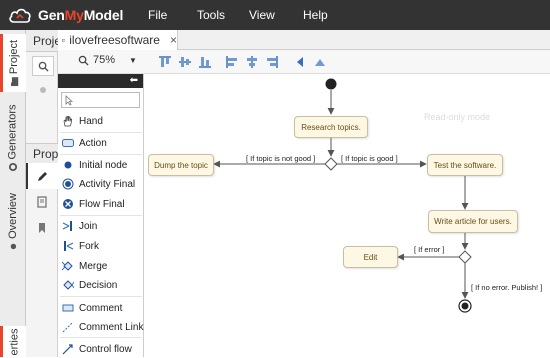 The image size is (550, 358). What do you see at coordinates (100, 81) in the screenshot?
I see `palette-collapse-button: ⬅` at bounding box center [100, 81].